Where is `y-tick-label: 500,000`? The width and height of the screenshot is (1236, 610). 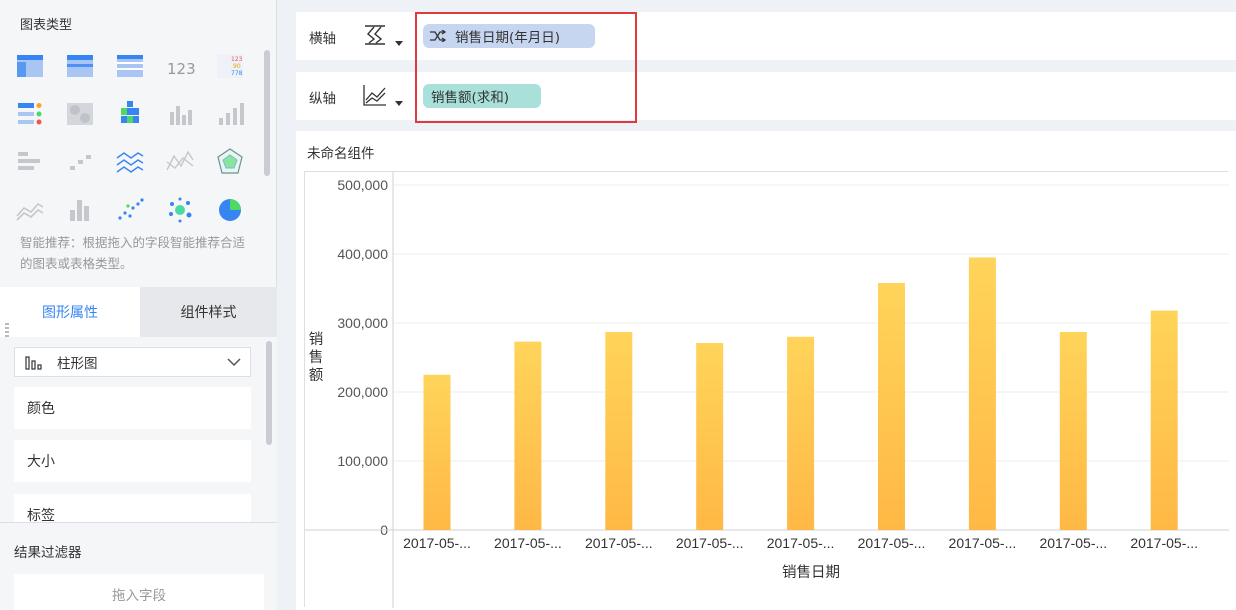 y-tick-label: 500,000 is located at coordinates (362, 185).